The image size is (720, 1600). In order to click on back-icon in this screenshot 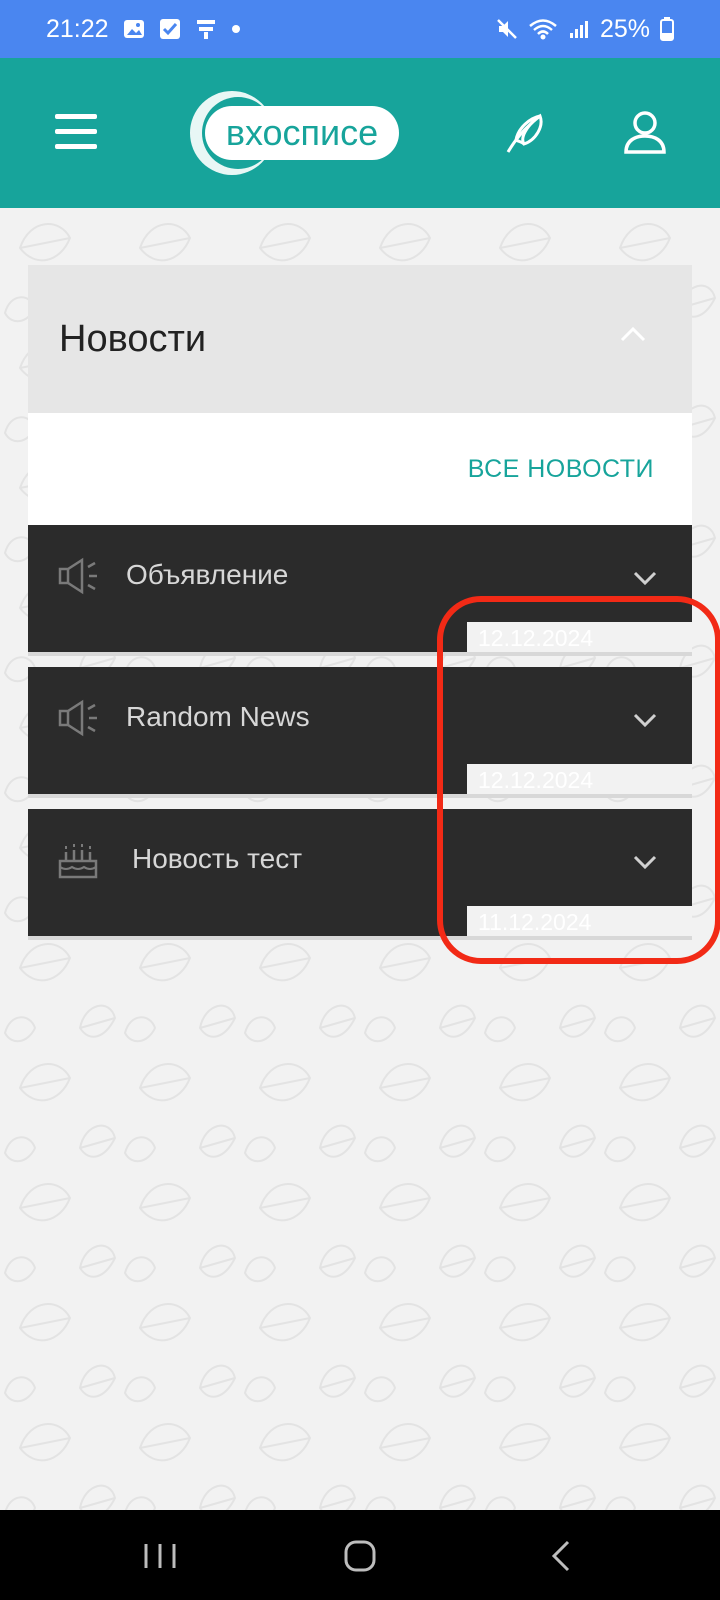, I will do `click(564, 1556)`.